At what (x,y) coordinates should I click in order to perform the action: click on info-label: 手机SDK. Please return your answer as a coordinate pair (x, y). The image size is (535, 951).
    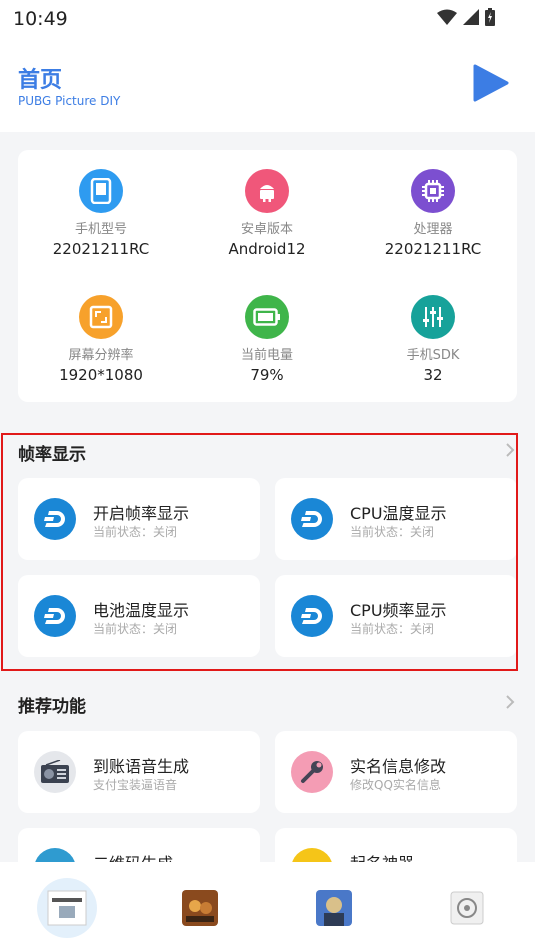
    Looking at the image, I should click on (433, 355).